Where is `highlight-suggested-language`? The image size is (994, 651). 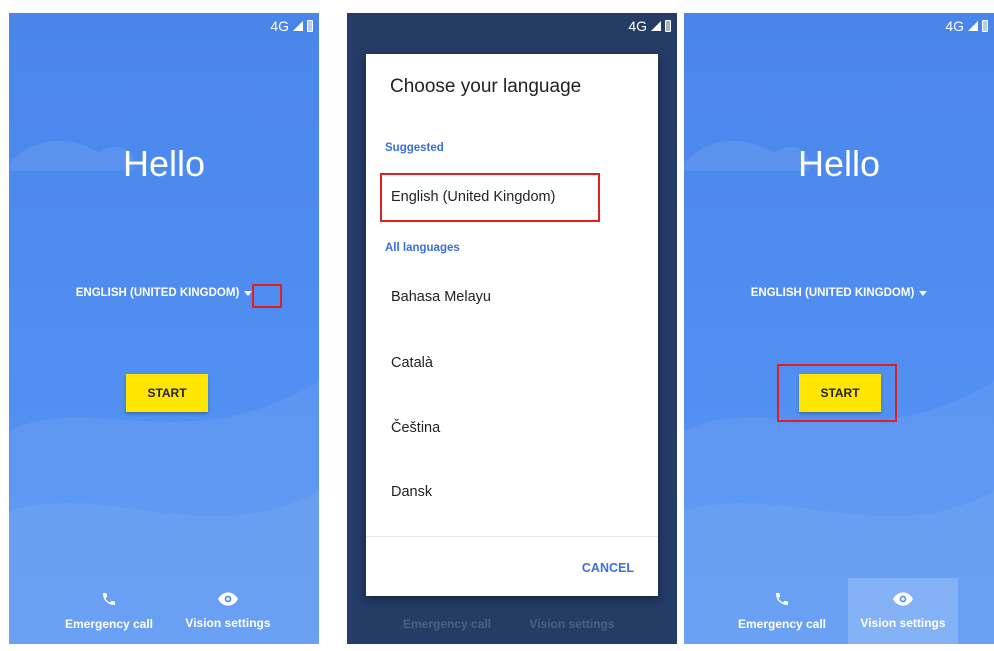 highlight-suggested-language is located at coordinates (490, 197).